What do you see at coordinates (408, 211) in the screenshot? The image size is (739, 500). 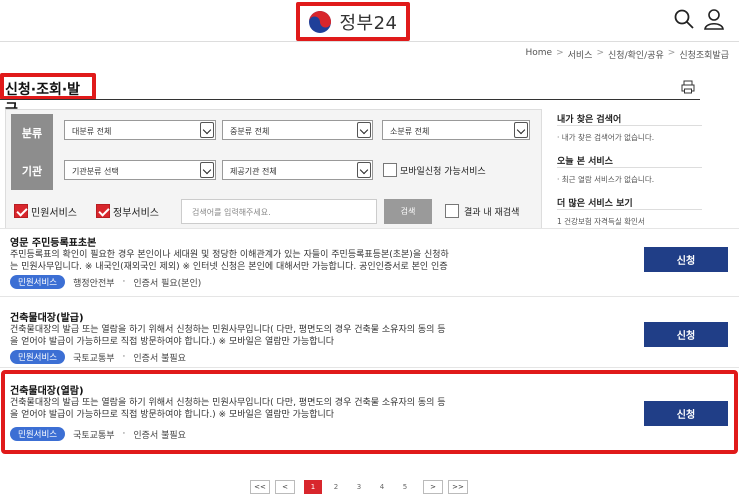 I see `search-button: 검색` at bounding box center [408, 211].